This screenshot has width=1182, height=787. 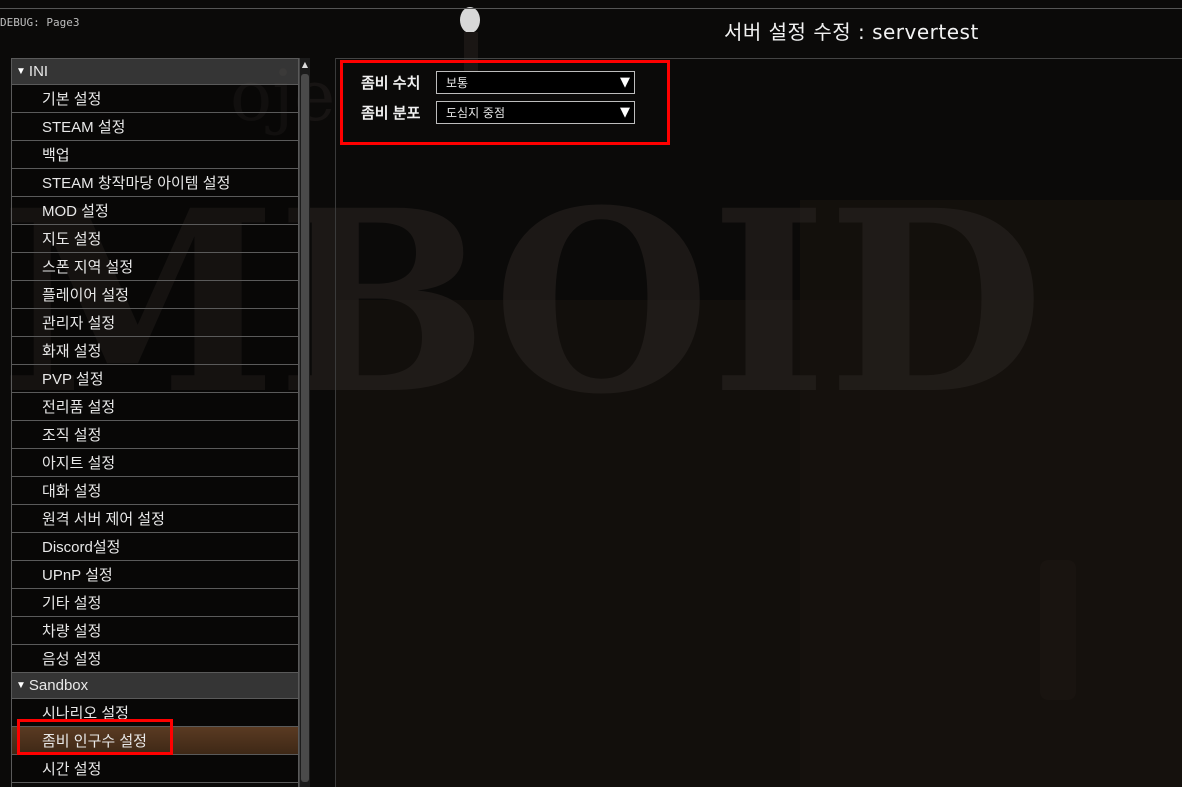 What do you see at coordinates (155, 99) in the screenshot?
I see `list-item: 기본 설정` at bounding box center [155, 99].